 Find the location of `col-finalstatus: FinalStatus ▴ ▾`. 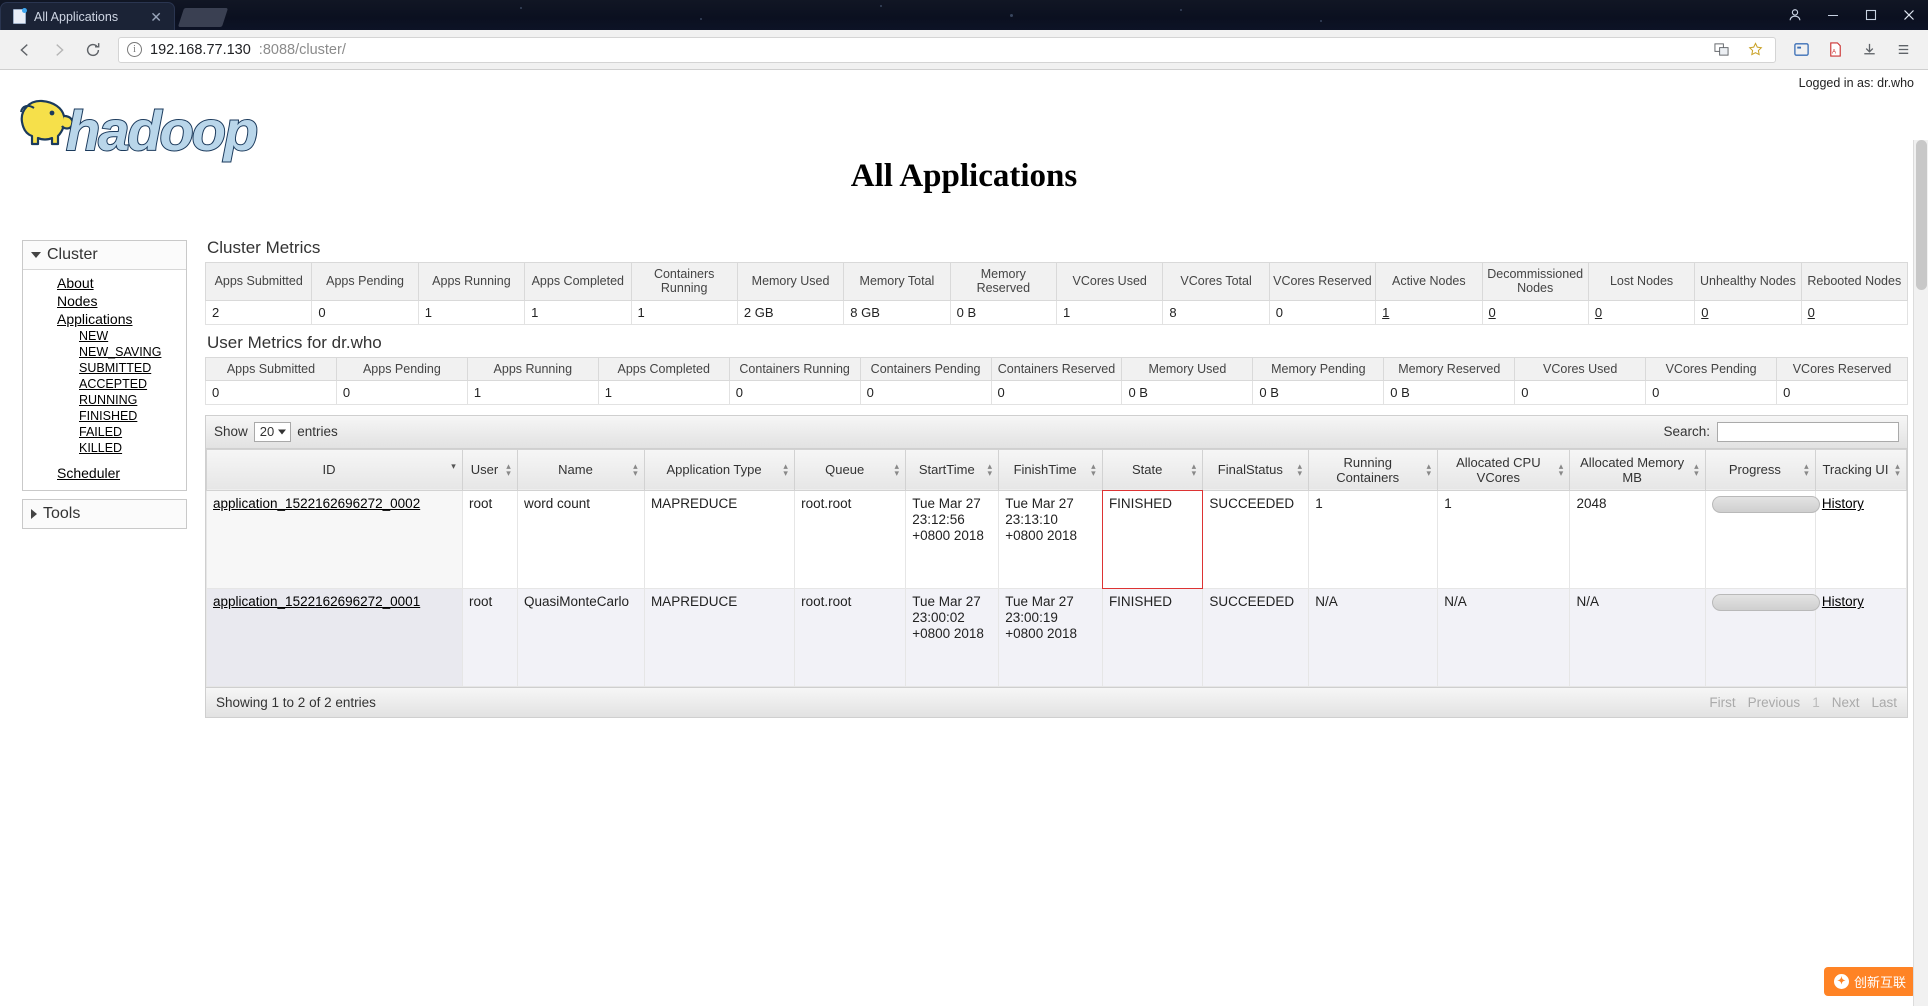

col-finalstatus: FinalStatus ▴ ▾ is located at coordinates (1256, 470).